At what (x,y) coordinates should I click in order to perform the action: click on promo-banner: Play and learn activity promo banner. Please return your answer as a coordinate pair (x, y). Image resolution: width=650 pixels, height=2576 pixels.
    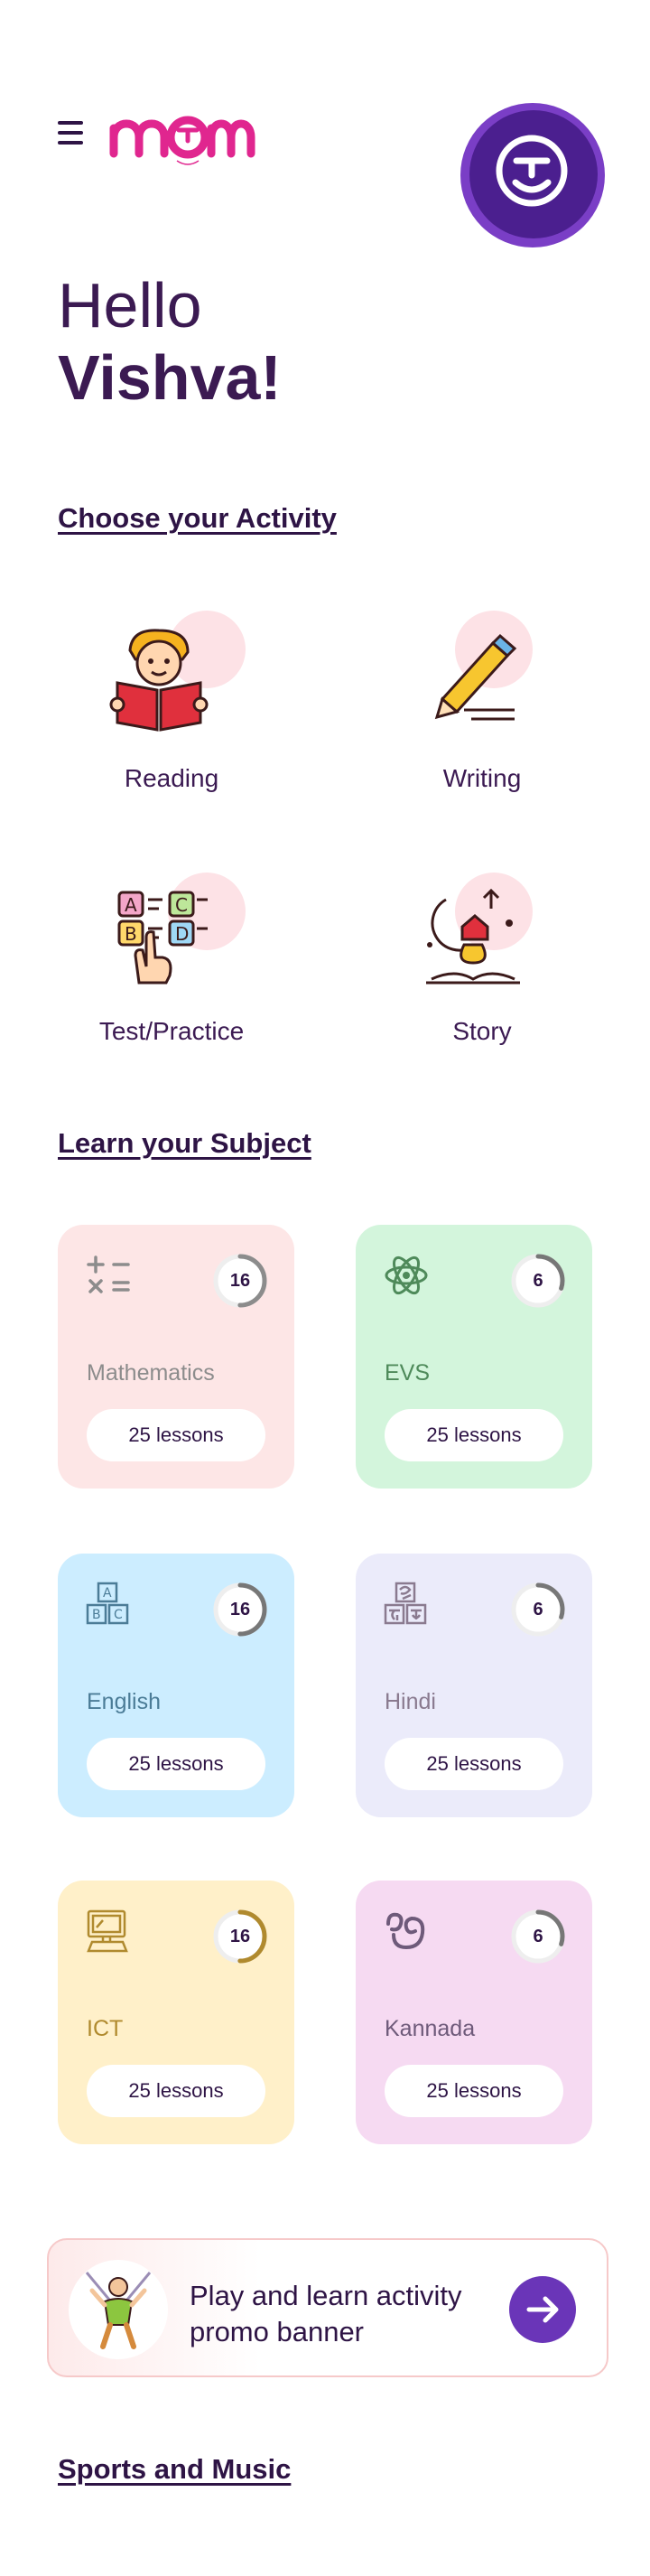
    Looking at the image, I should click on (327, 2307).